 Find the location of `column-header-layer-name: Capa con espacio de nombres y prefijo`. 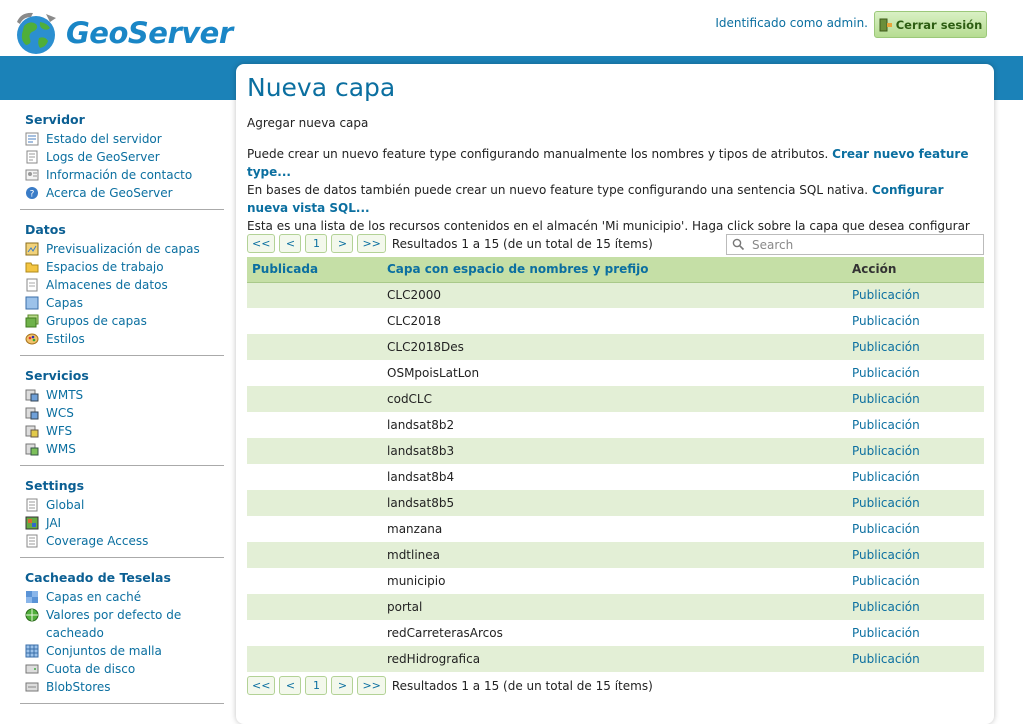

column-header-layer-name: Capa con espacio de nombres y prefijo is located at coordinates (614, 270).